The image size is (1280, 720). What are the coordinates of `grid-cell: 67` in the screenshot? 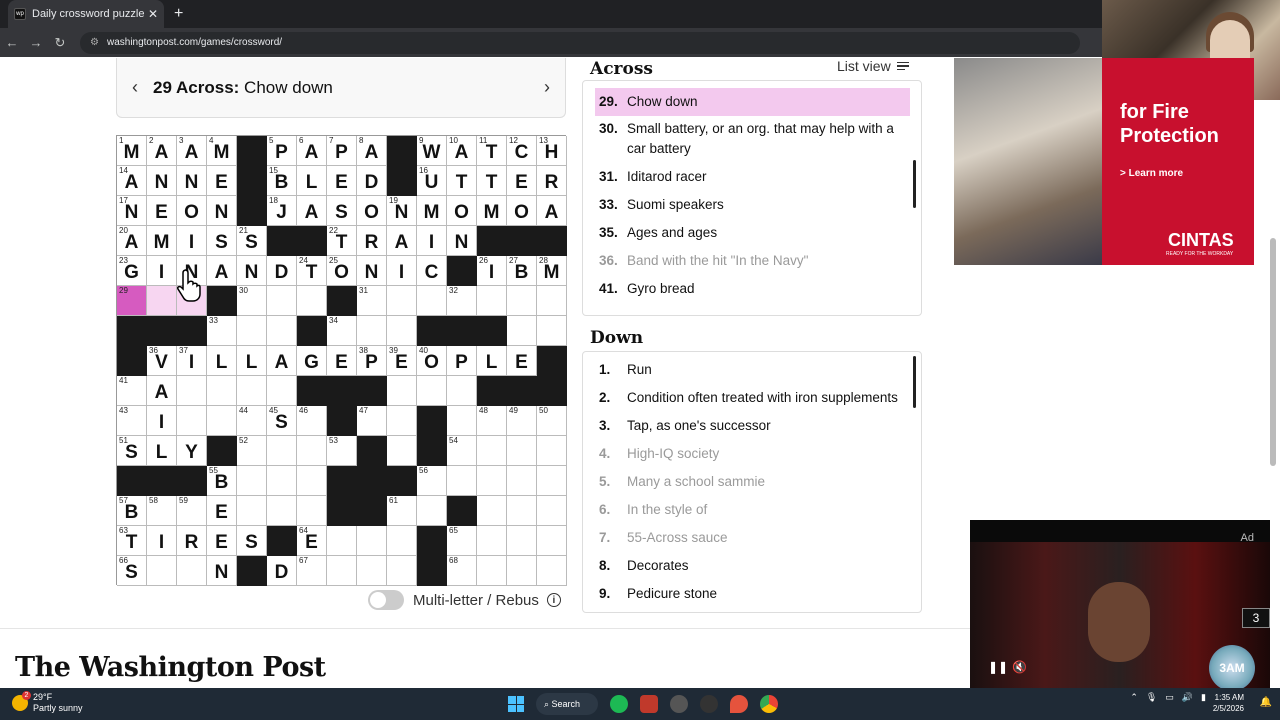 It's located at (312, 571).